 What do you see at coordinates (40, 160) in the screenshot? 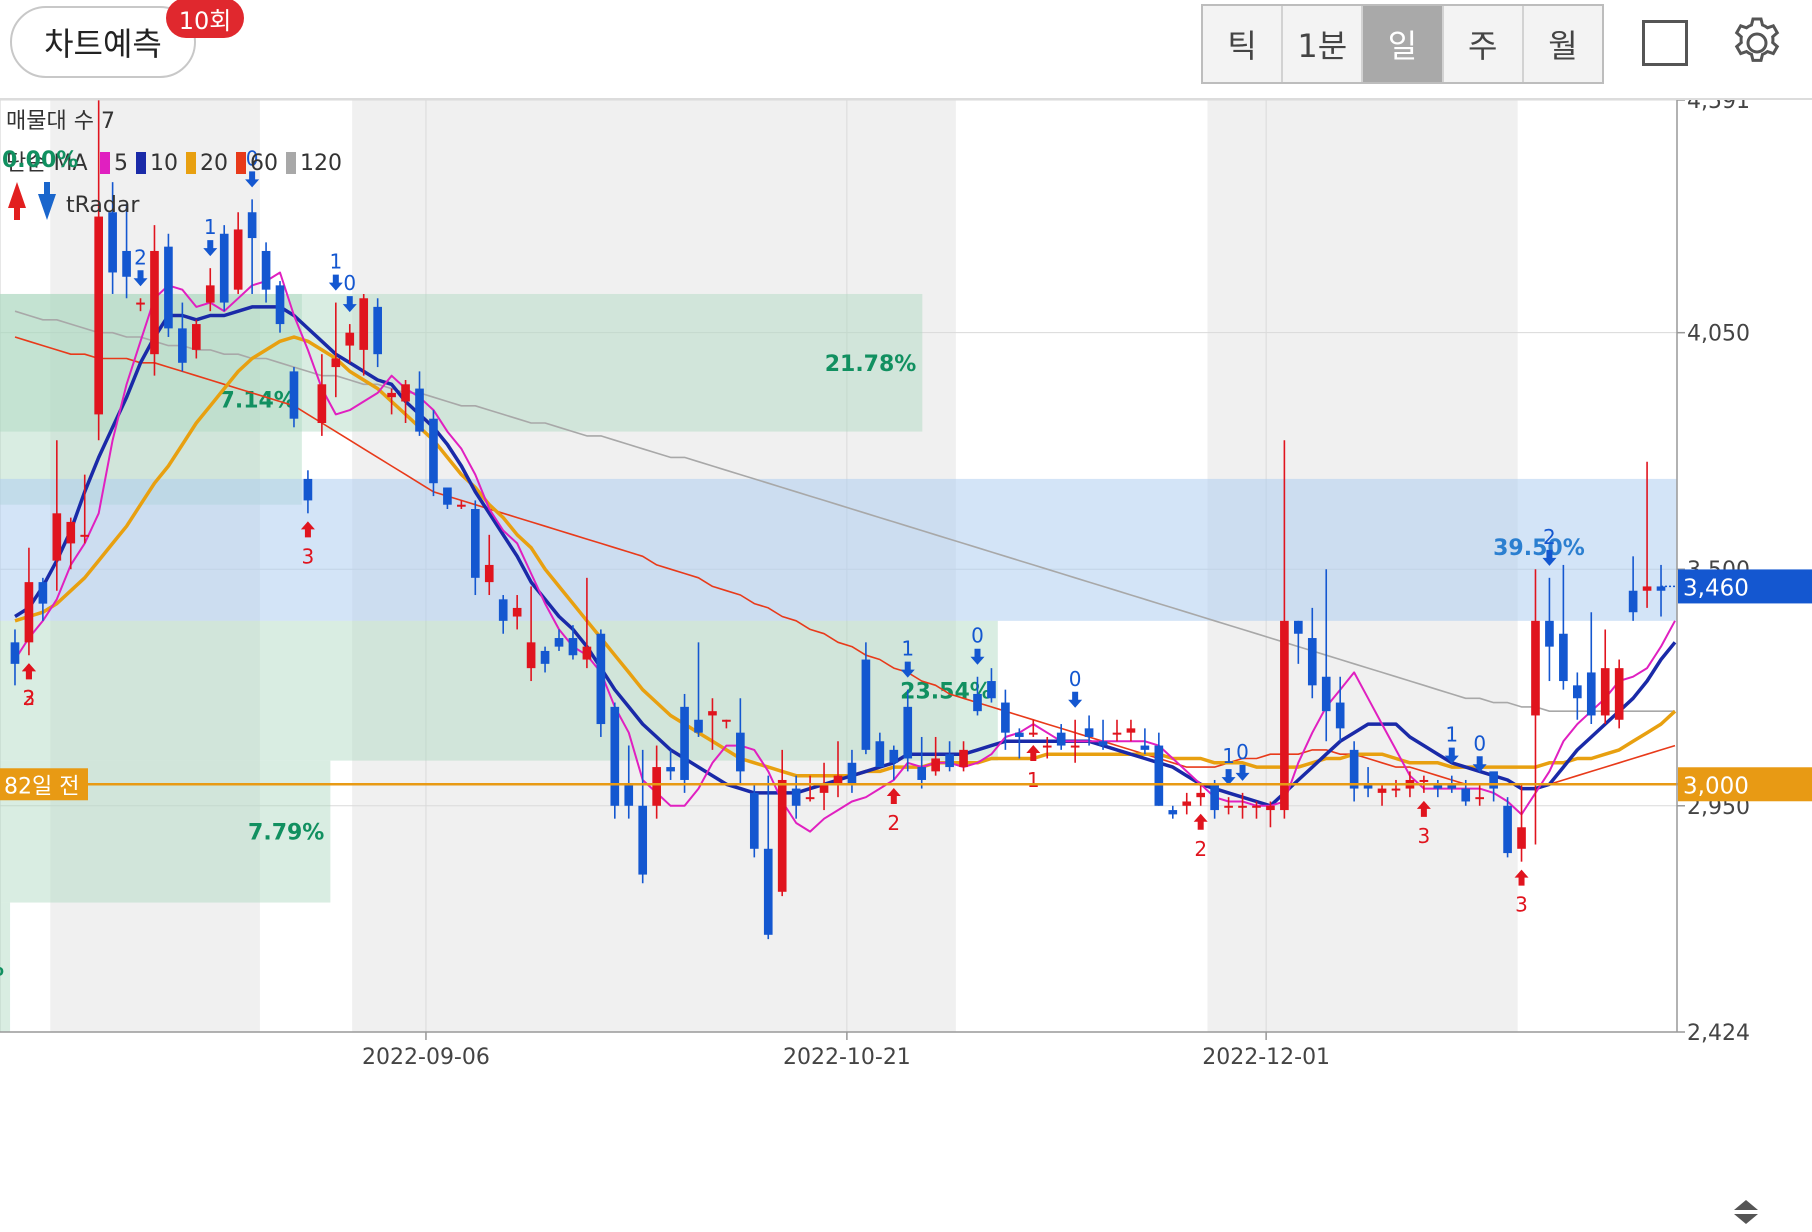
I see `top-left-percent: 0.00%` at bounding box center [40, 160].